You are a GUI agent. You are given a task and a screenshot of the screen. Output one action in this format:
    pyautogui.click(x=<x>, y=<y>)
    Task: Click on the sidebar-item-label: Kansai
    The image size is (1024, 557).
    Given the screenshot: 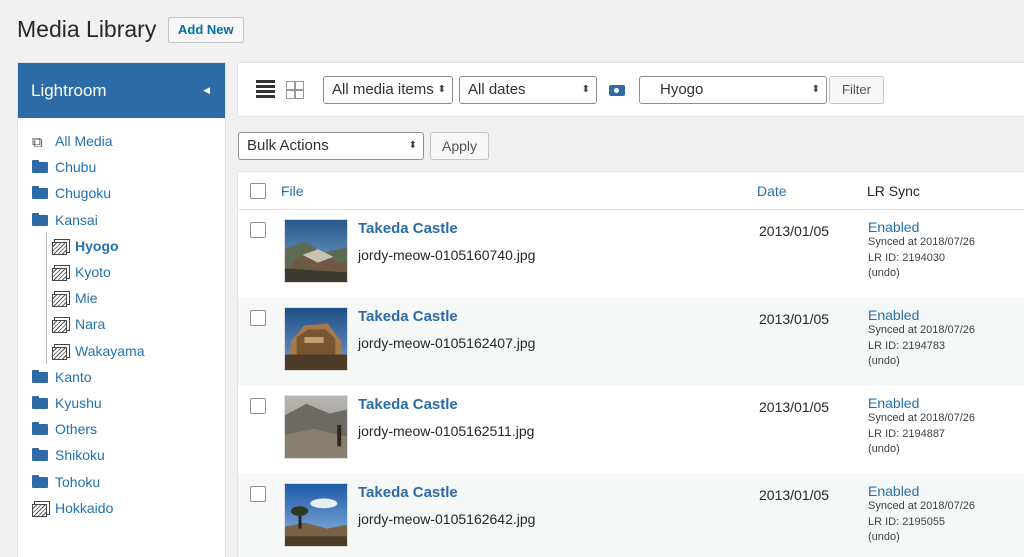 What is the action you would take?
    pyautogui.click(x=76, y=219)
    